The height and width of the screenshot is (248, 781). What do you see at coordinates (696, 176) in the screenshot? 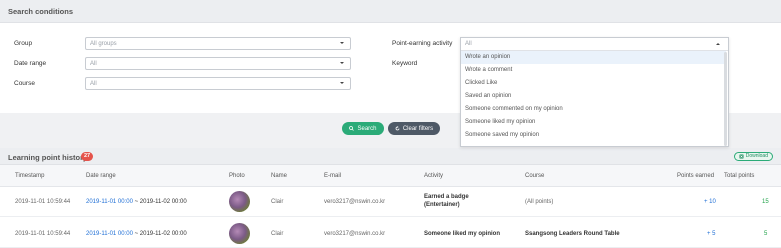
I see `col-points-earned: Points earned` at bounding box center [696, 176].